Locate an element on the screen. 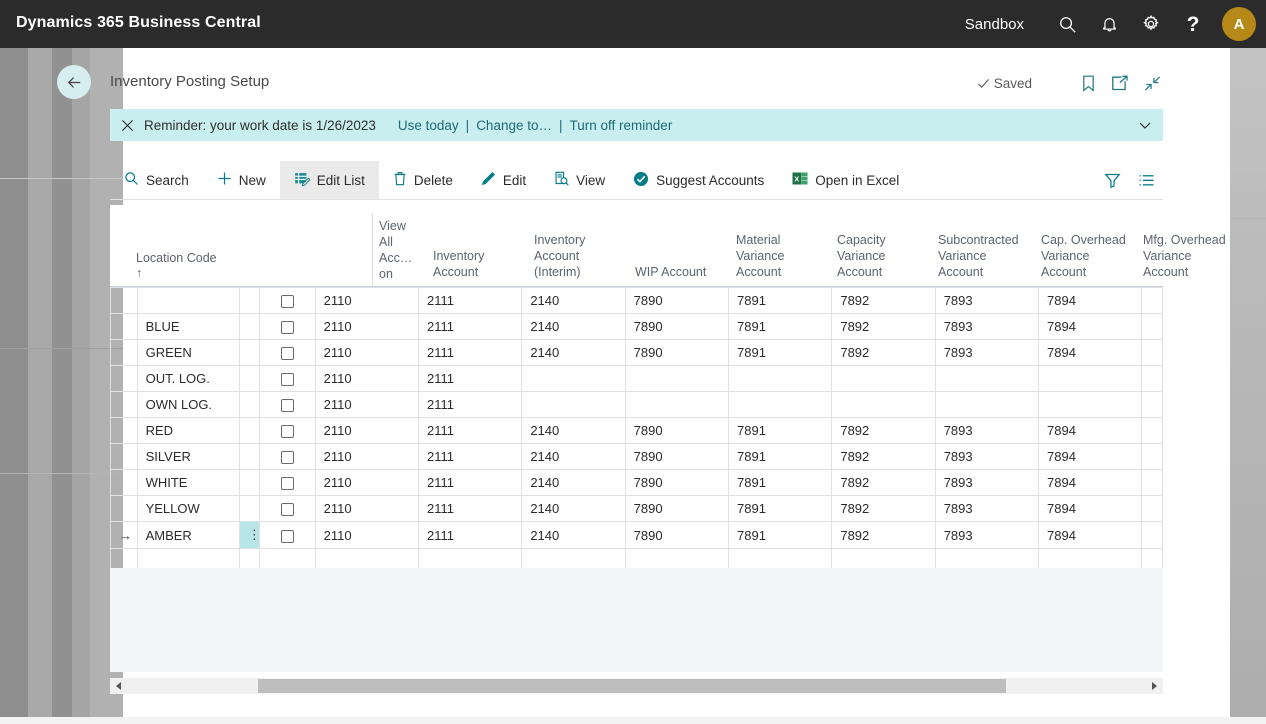 This screenshot has height=724, width=1266. column-header-wip-account: WIP Account is located at coordinates (684, 272).